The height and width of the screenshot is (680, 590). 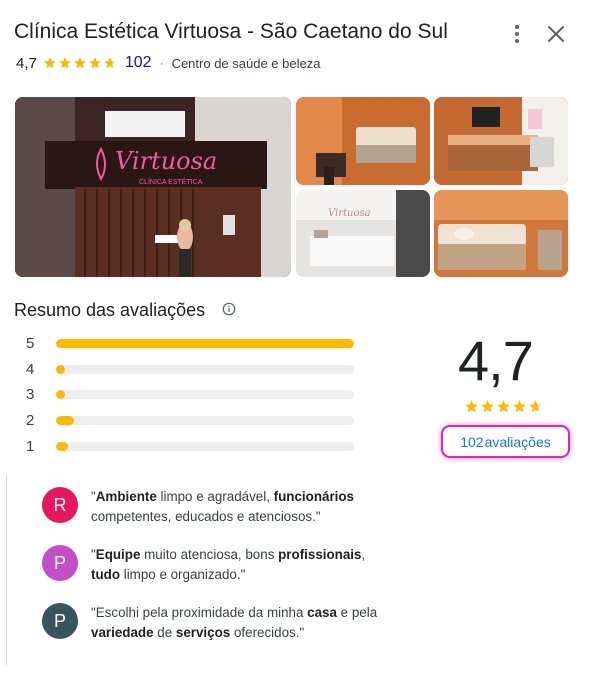 What do you see at coordinates (517, 441) in the screenshot?
I see `reviews-label: avaliações` at bounding box center [517, 441].